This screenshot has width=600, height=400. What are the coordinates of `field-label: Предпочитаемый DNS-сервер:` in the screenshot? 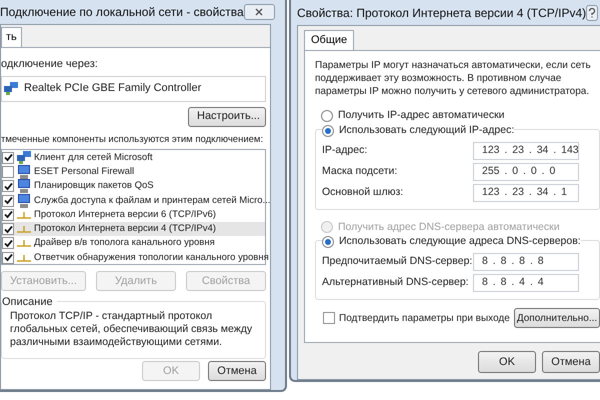 It's located at (397, 262).